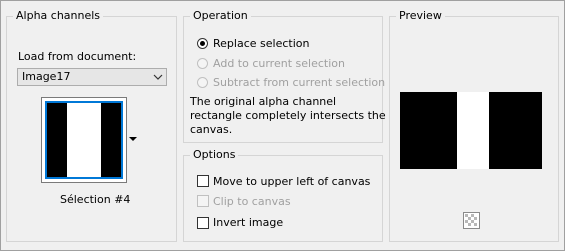 The height and width of the screenshot is (251, 565). Describe the element at coordinates (133, 139) in the screenshot. I see `thumbnail-dropdown-arrow-icon` at that location.